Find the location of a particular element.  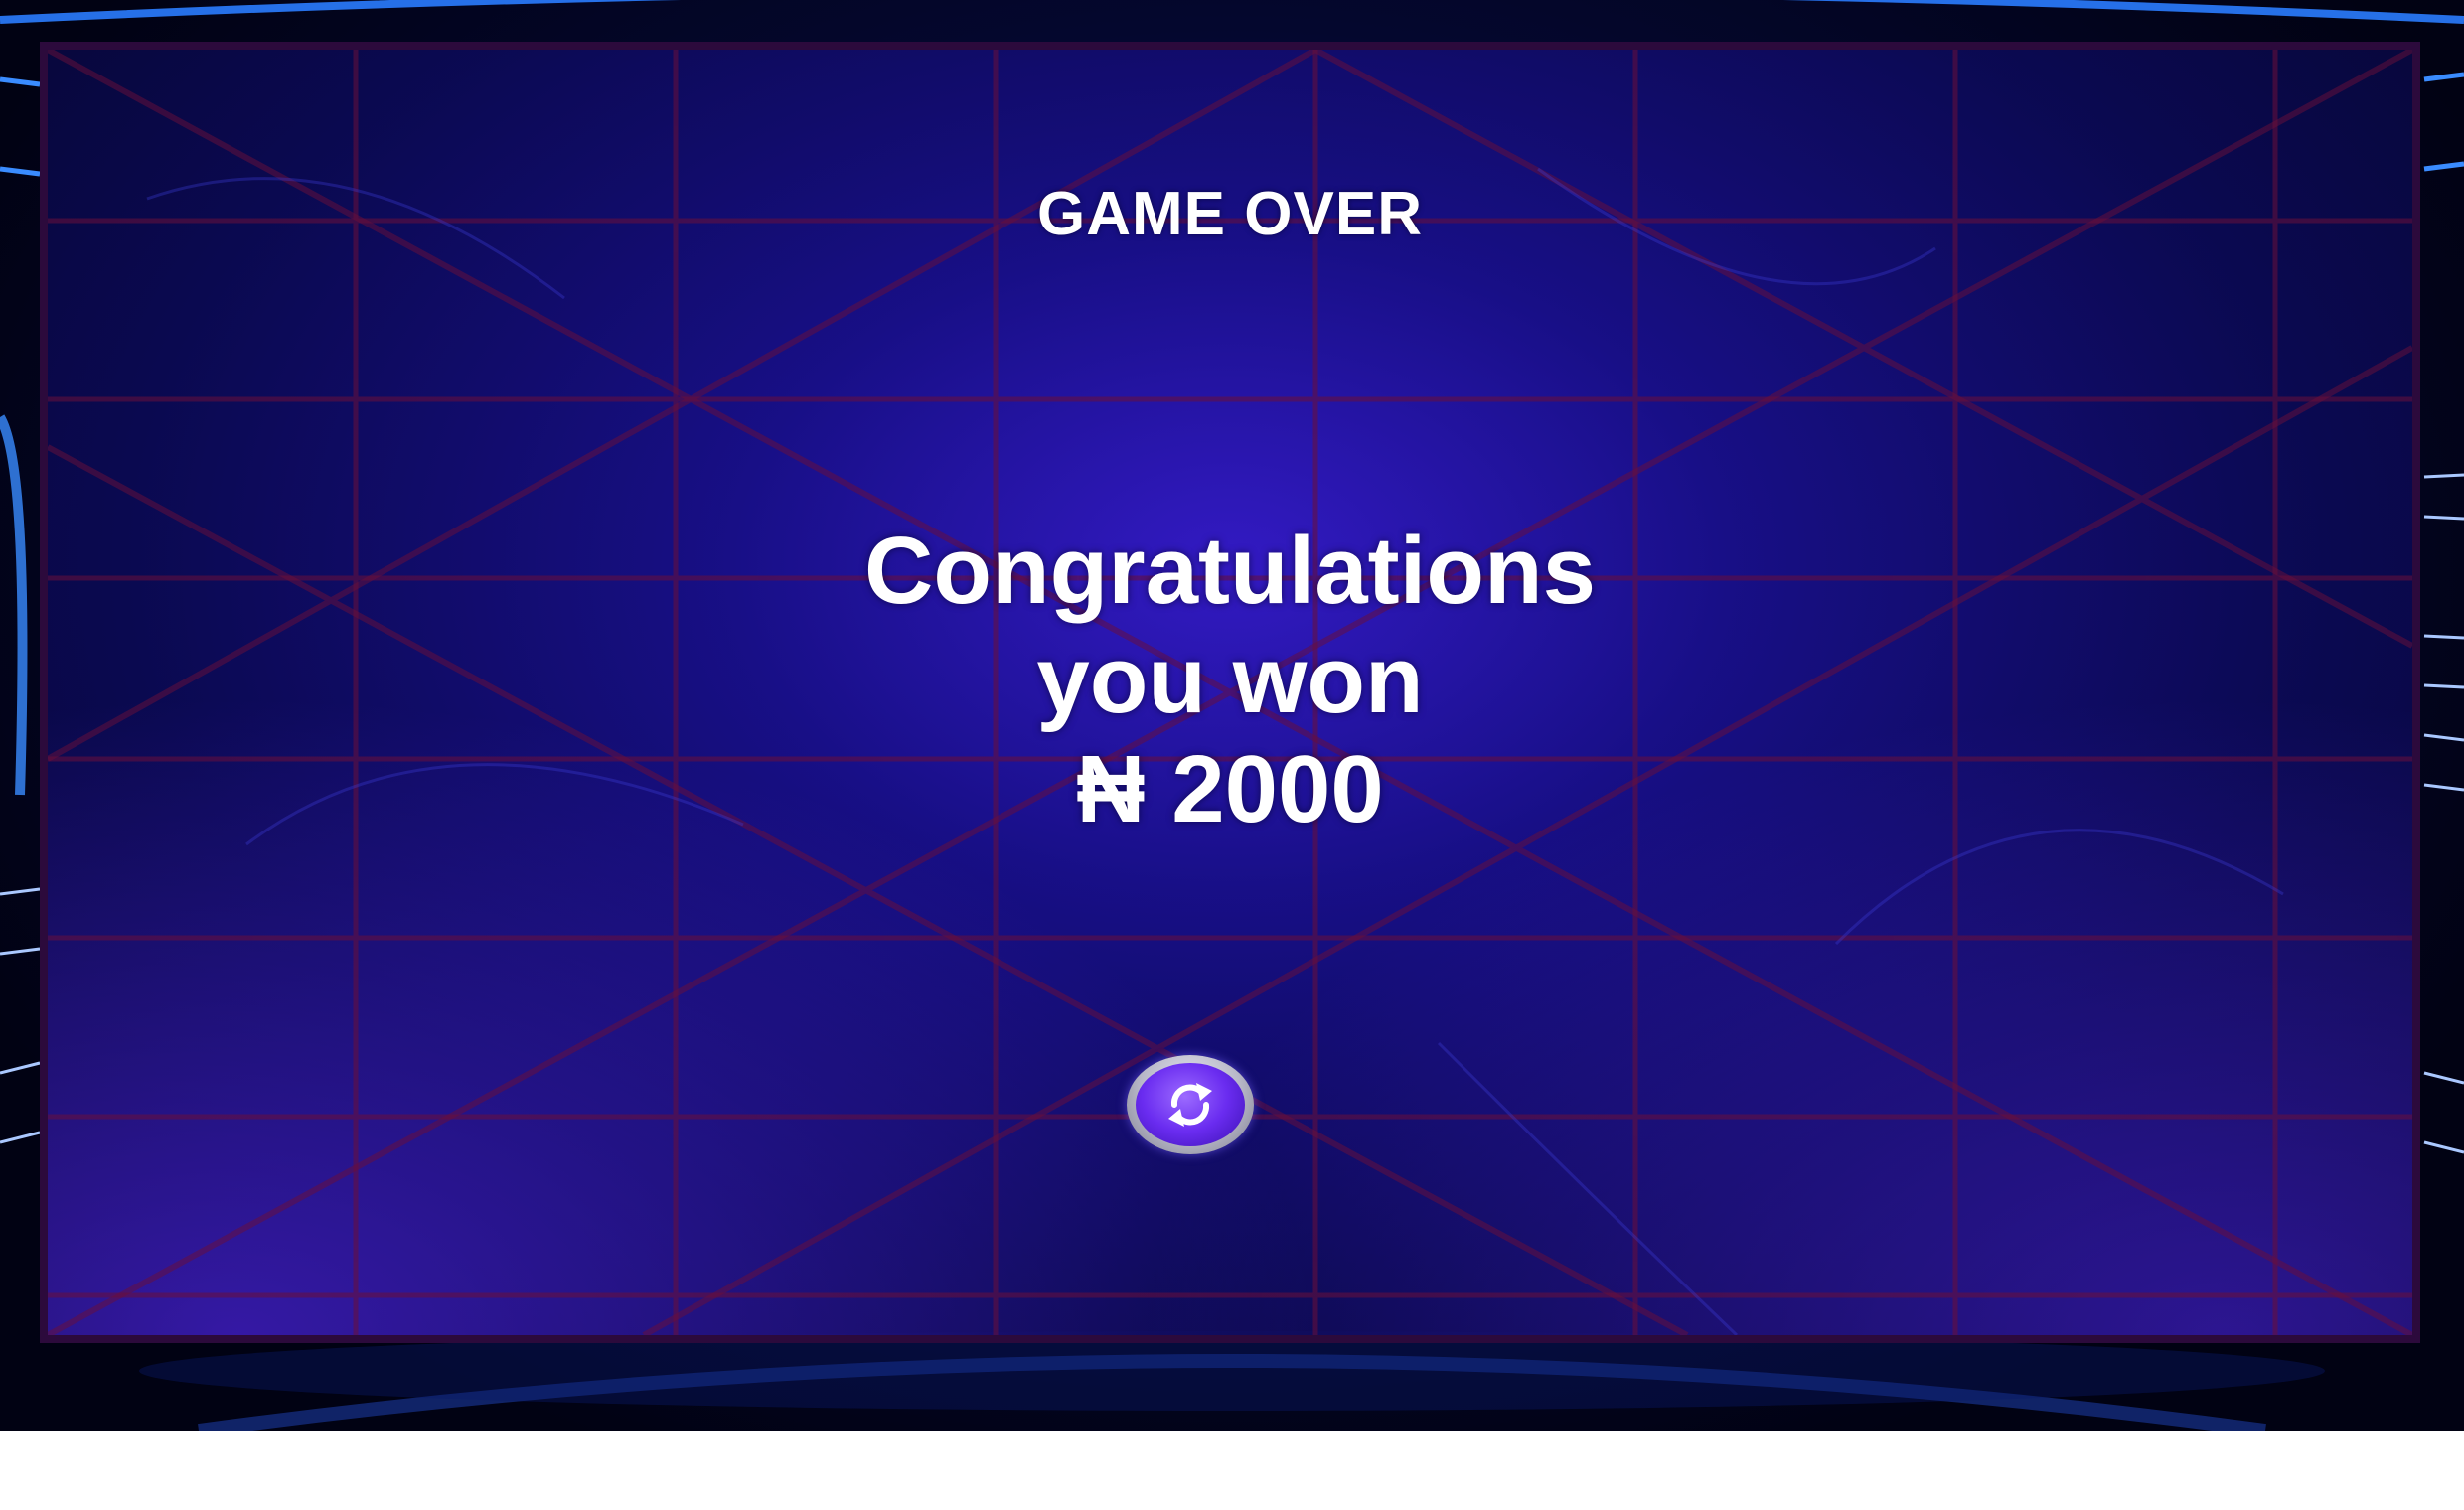

replay-button is located at coordinates (1191, 1105).